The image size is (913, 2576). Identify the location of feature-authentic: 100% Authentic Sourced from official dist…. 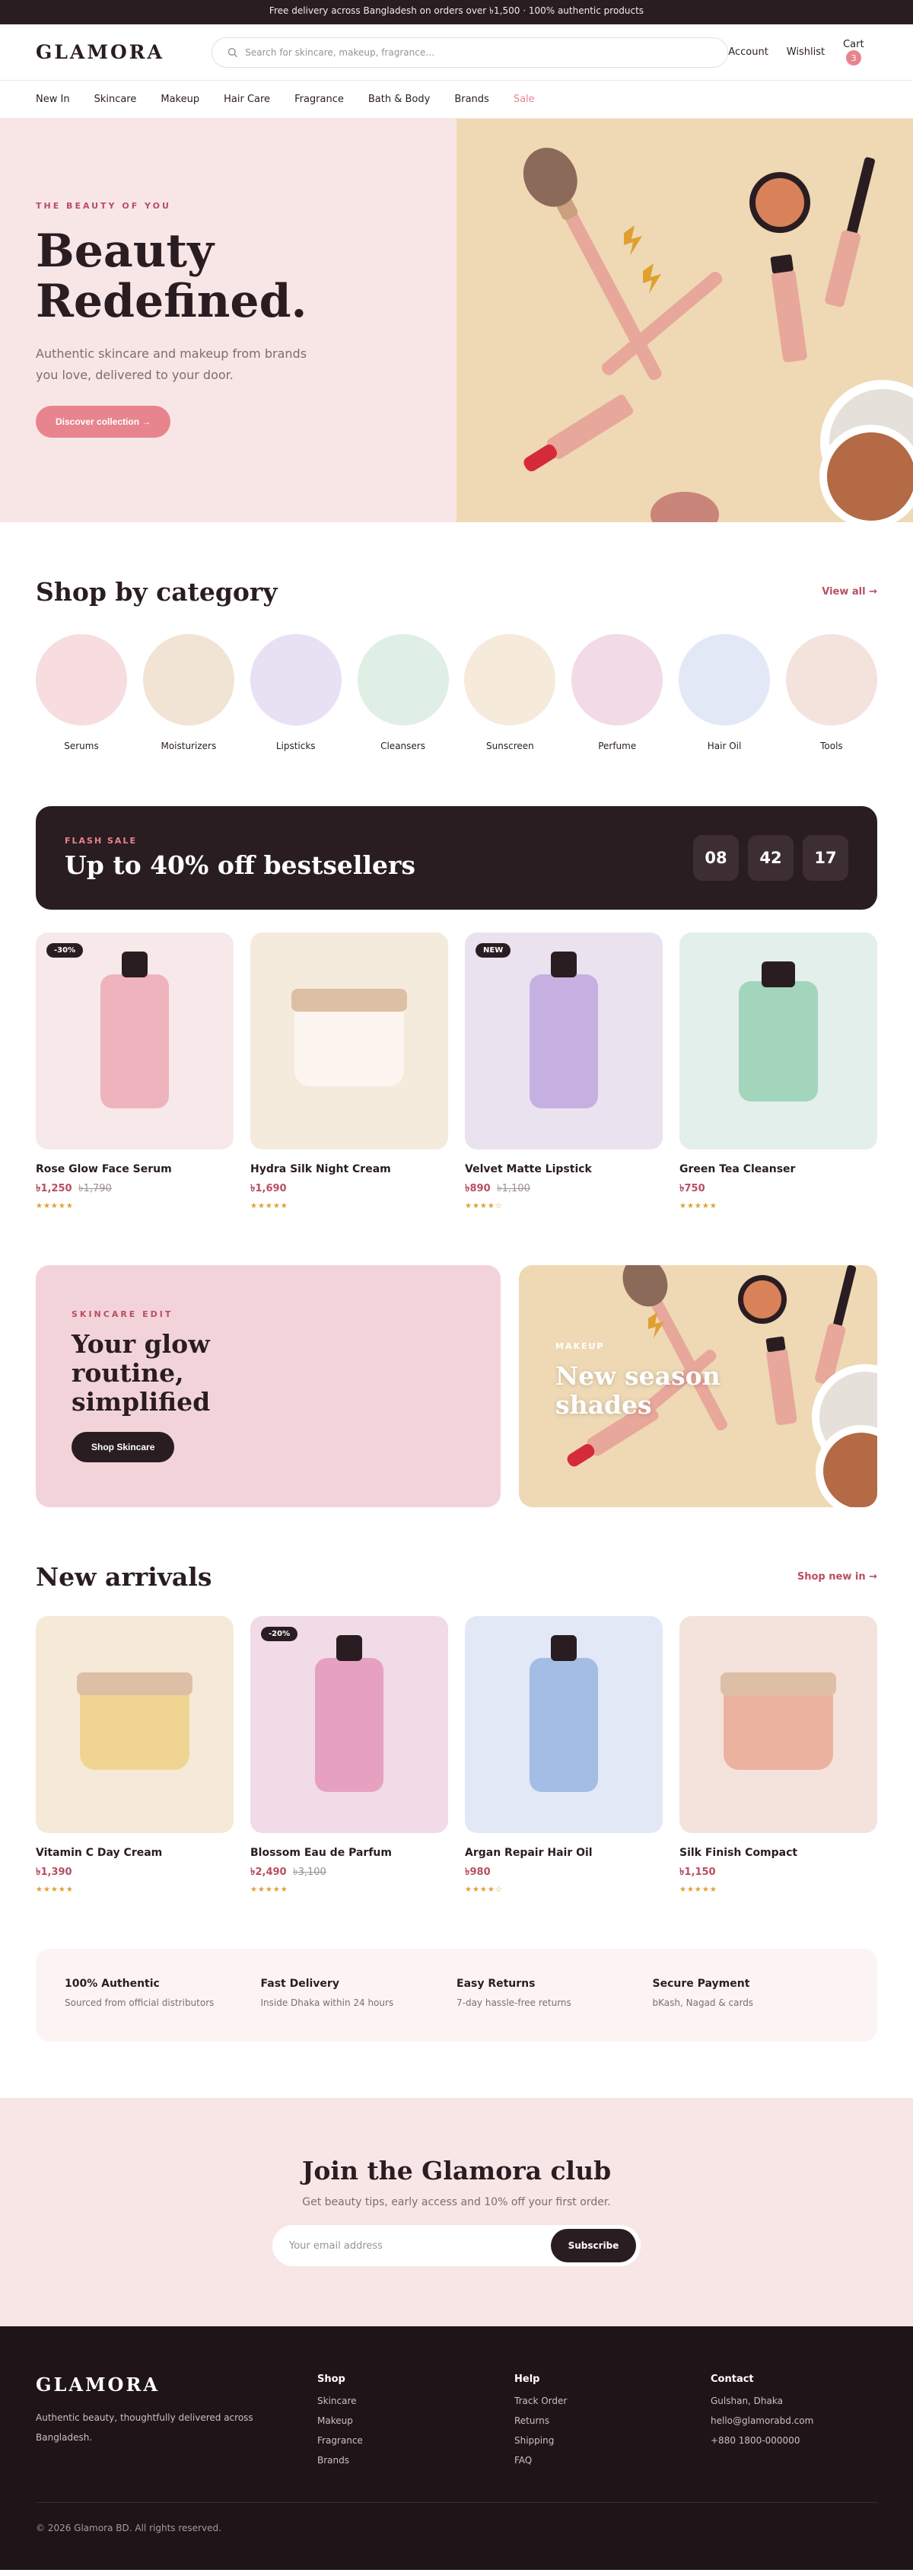
(163, 2010).